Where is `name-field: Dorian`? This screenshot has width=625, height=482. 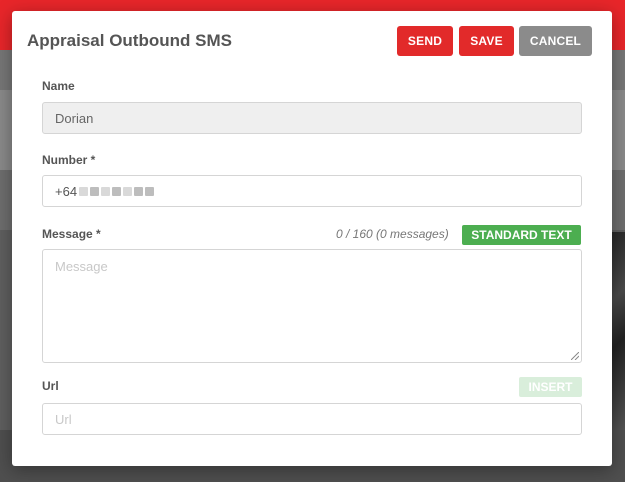
name-field: Dorian is located at coordinates (312, 118).